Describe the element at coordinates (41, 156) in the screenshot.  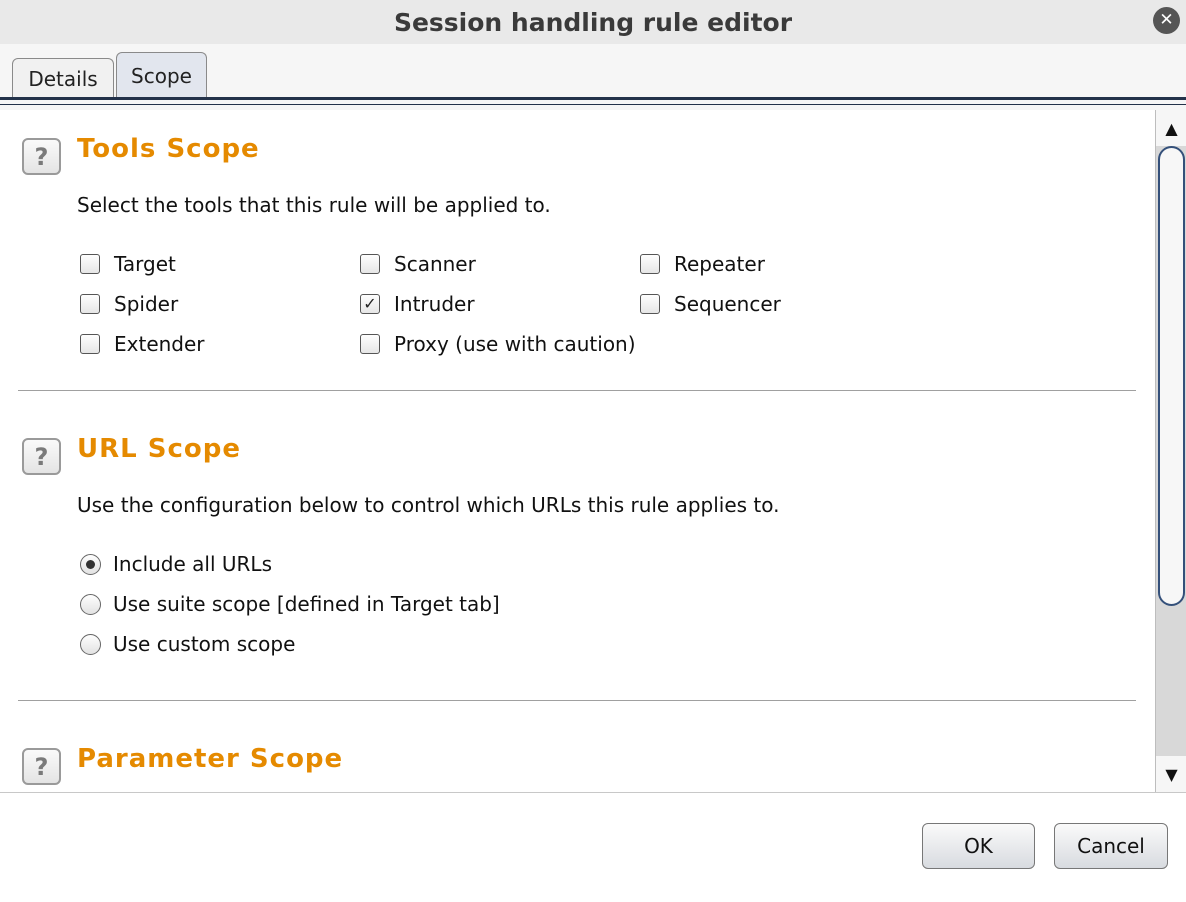
I see `tools-scope-help-icon: ?` at that location.